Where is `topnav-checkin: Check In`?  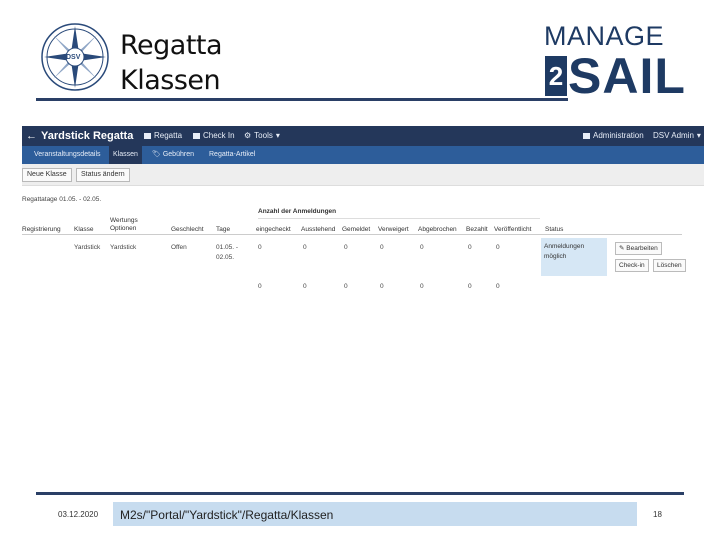 topnav-checkin: Check In is located at coordinates (214, 136).